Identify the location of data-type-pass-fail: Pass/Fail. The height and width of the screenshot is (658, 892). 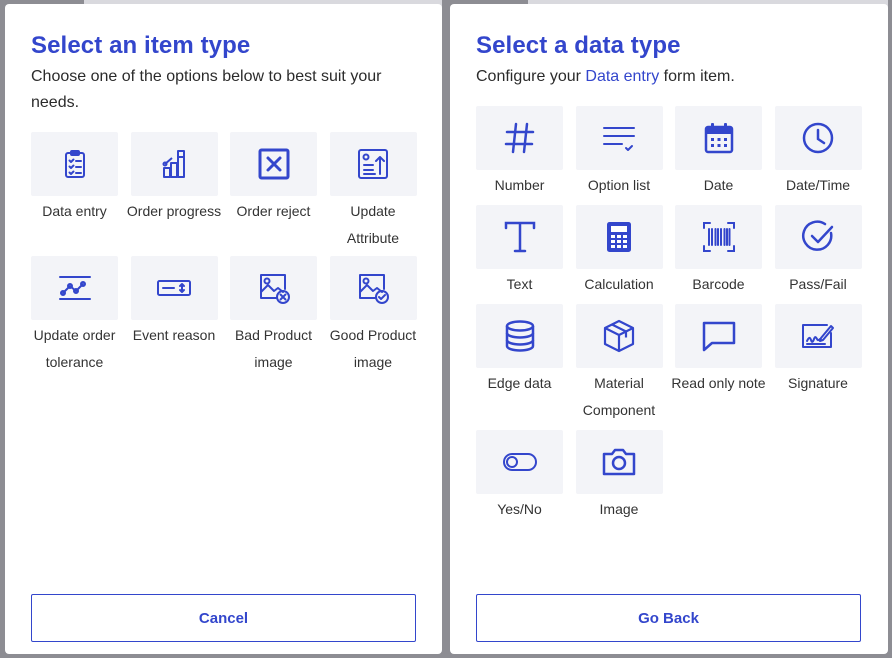
(818, 251).